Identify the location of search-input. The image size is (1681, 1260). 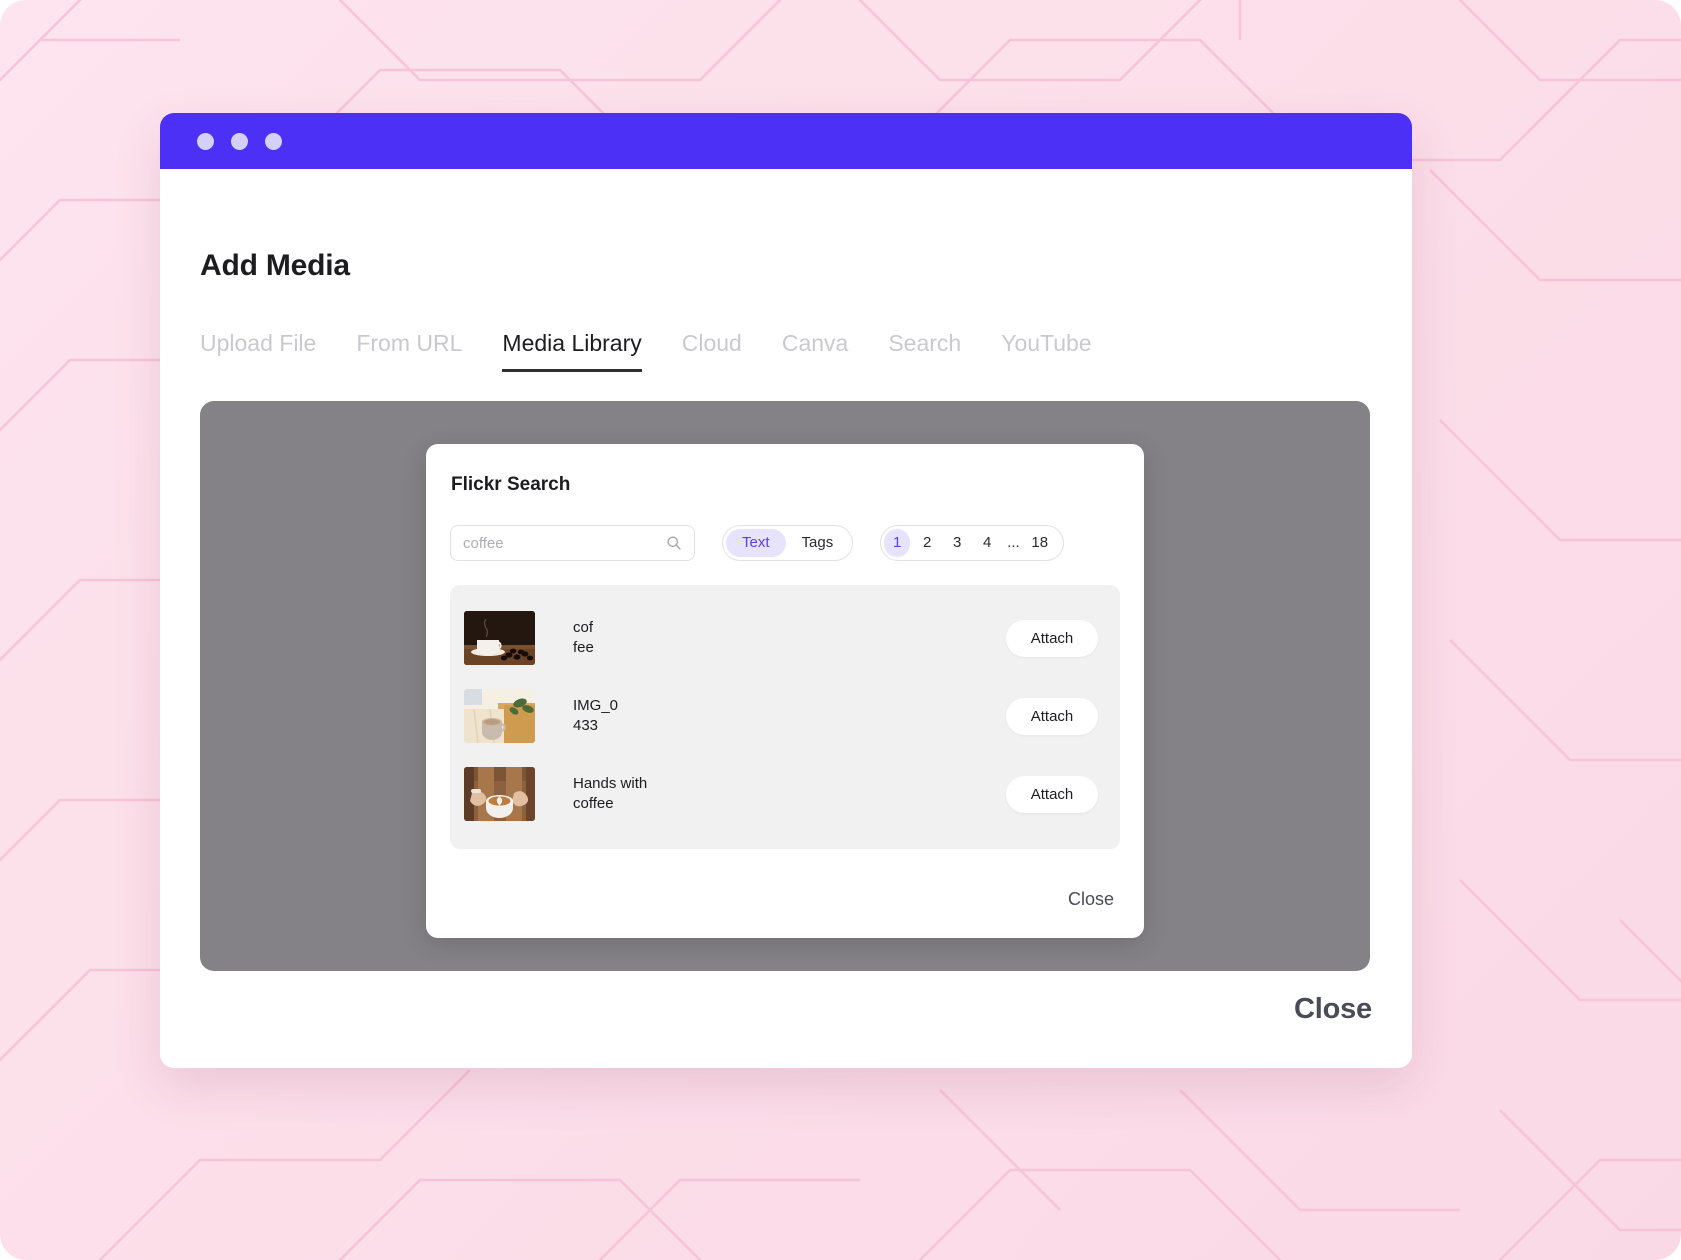
(564, 543).